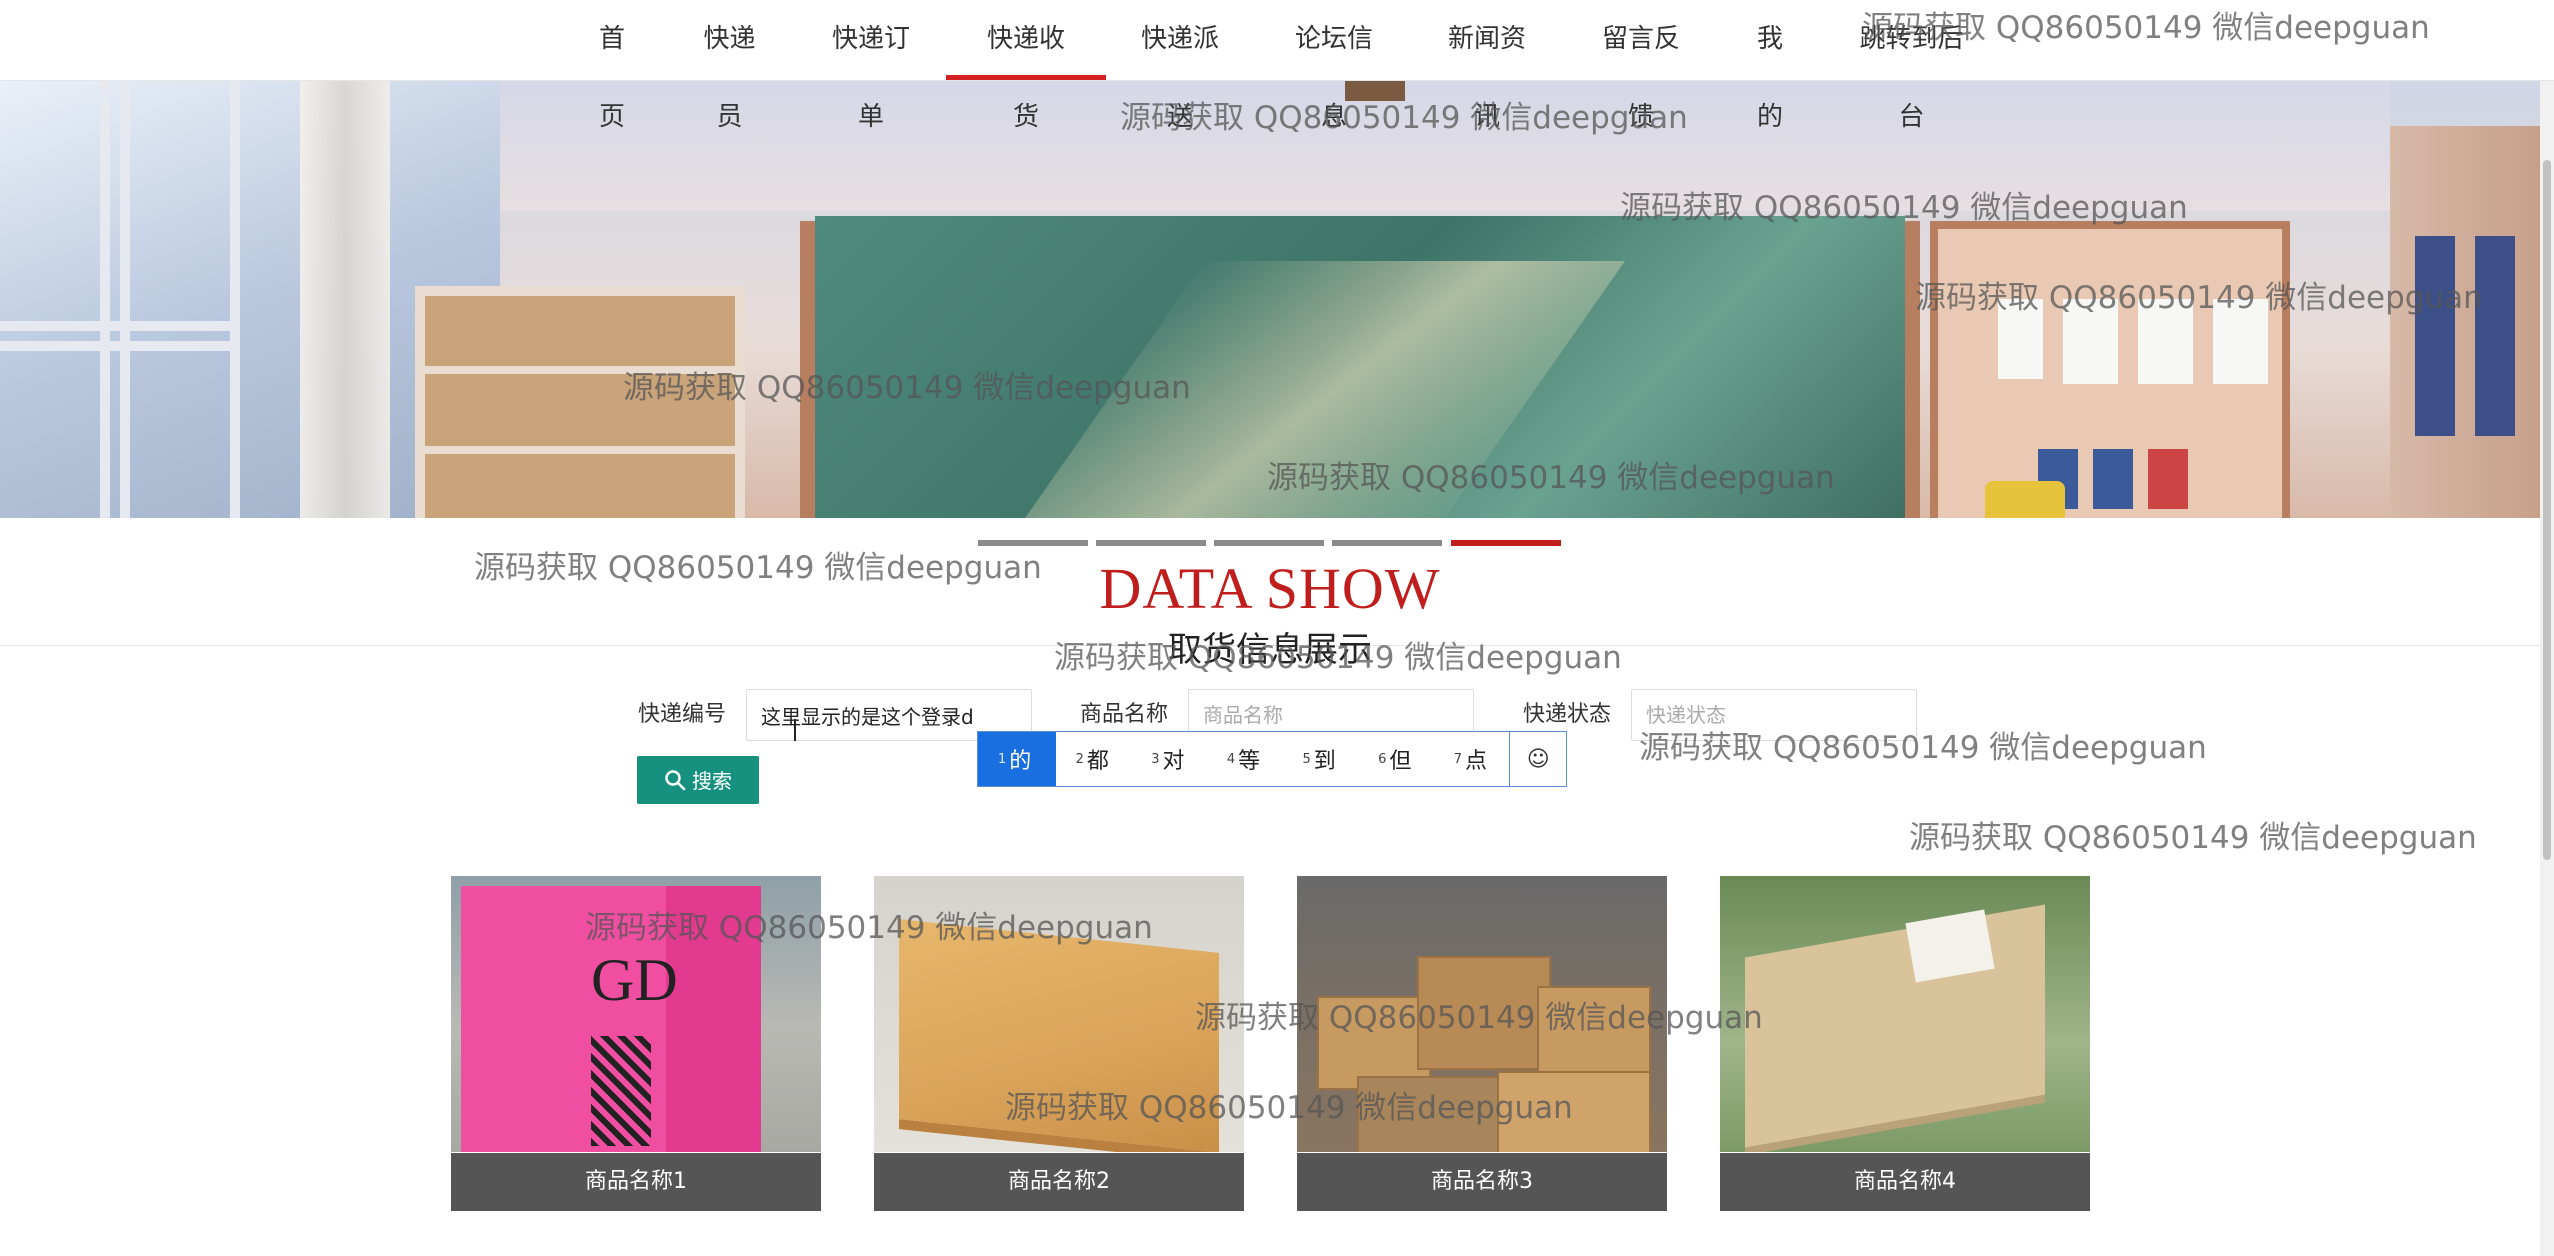  I want to click on section-title-cn: 取货信息展示, so click(1270, 650).